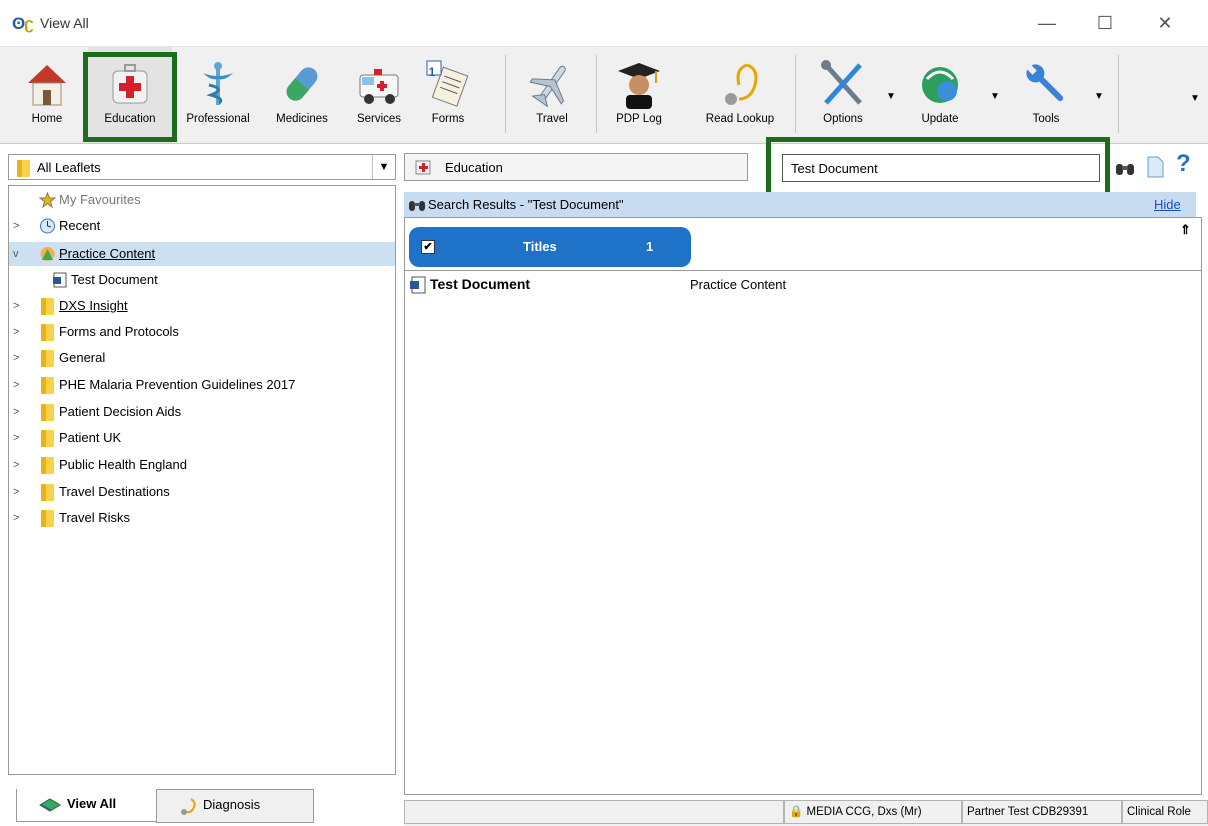 This screenshot has height=826, width=1208. I want to click on lock-icon: 🔒, so click(796, 812).